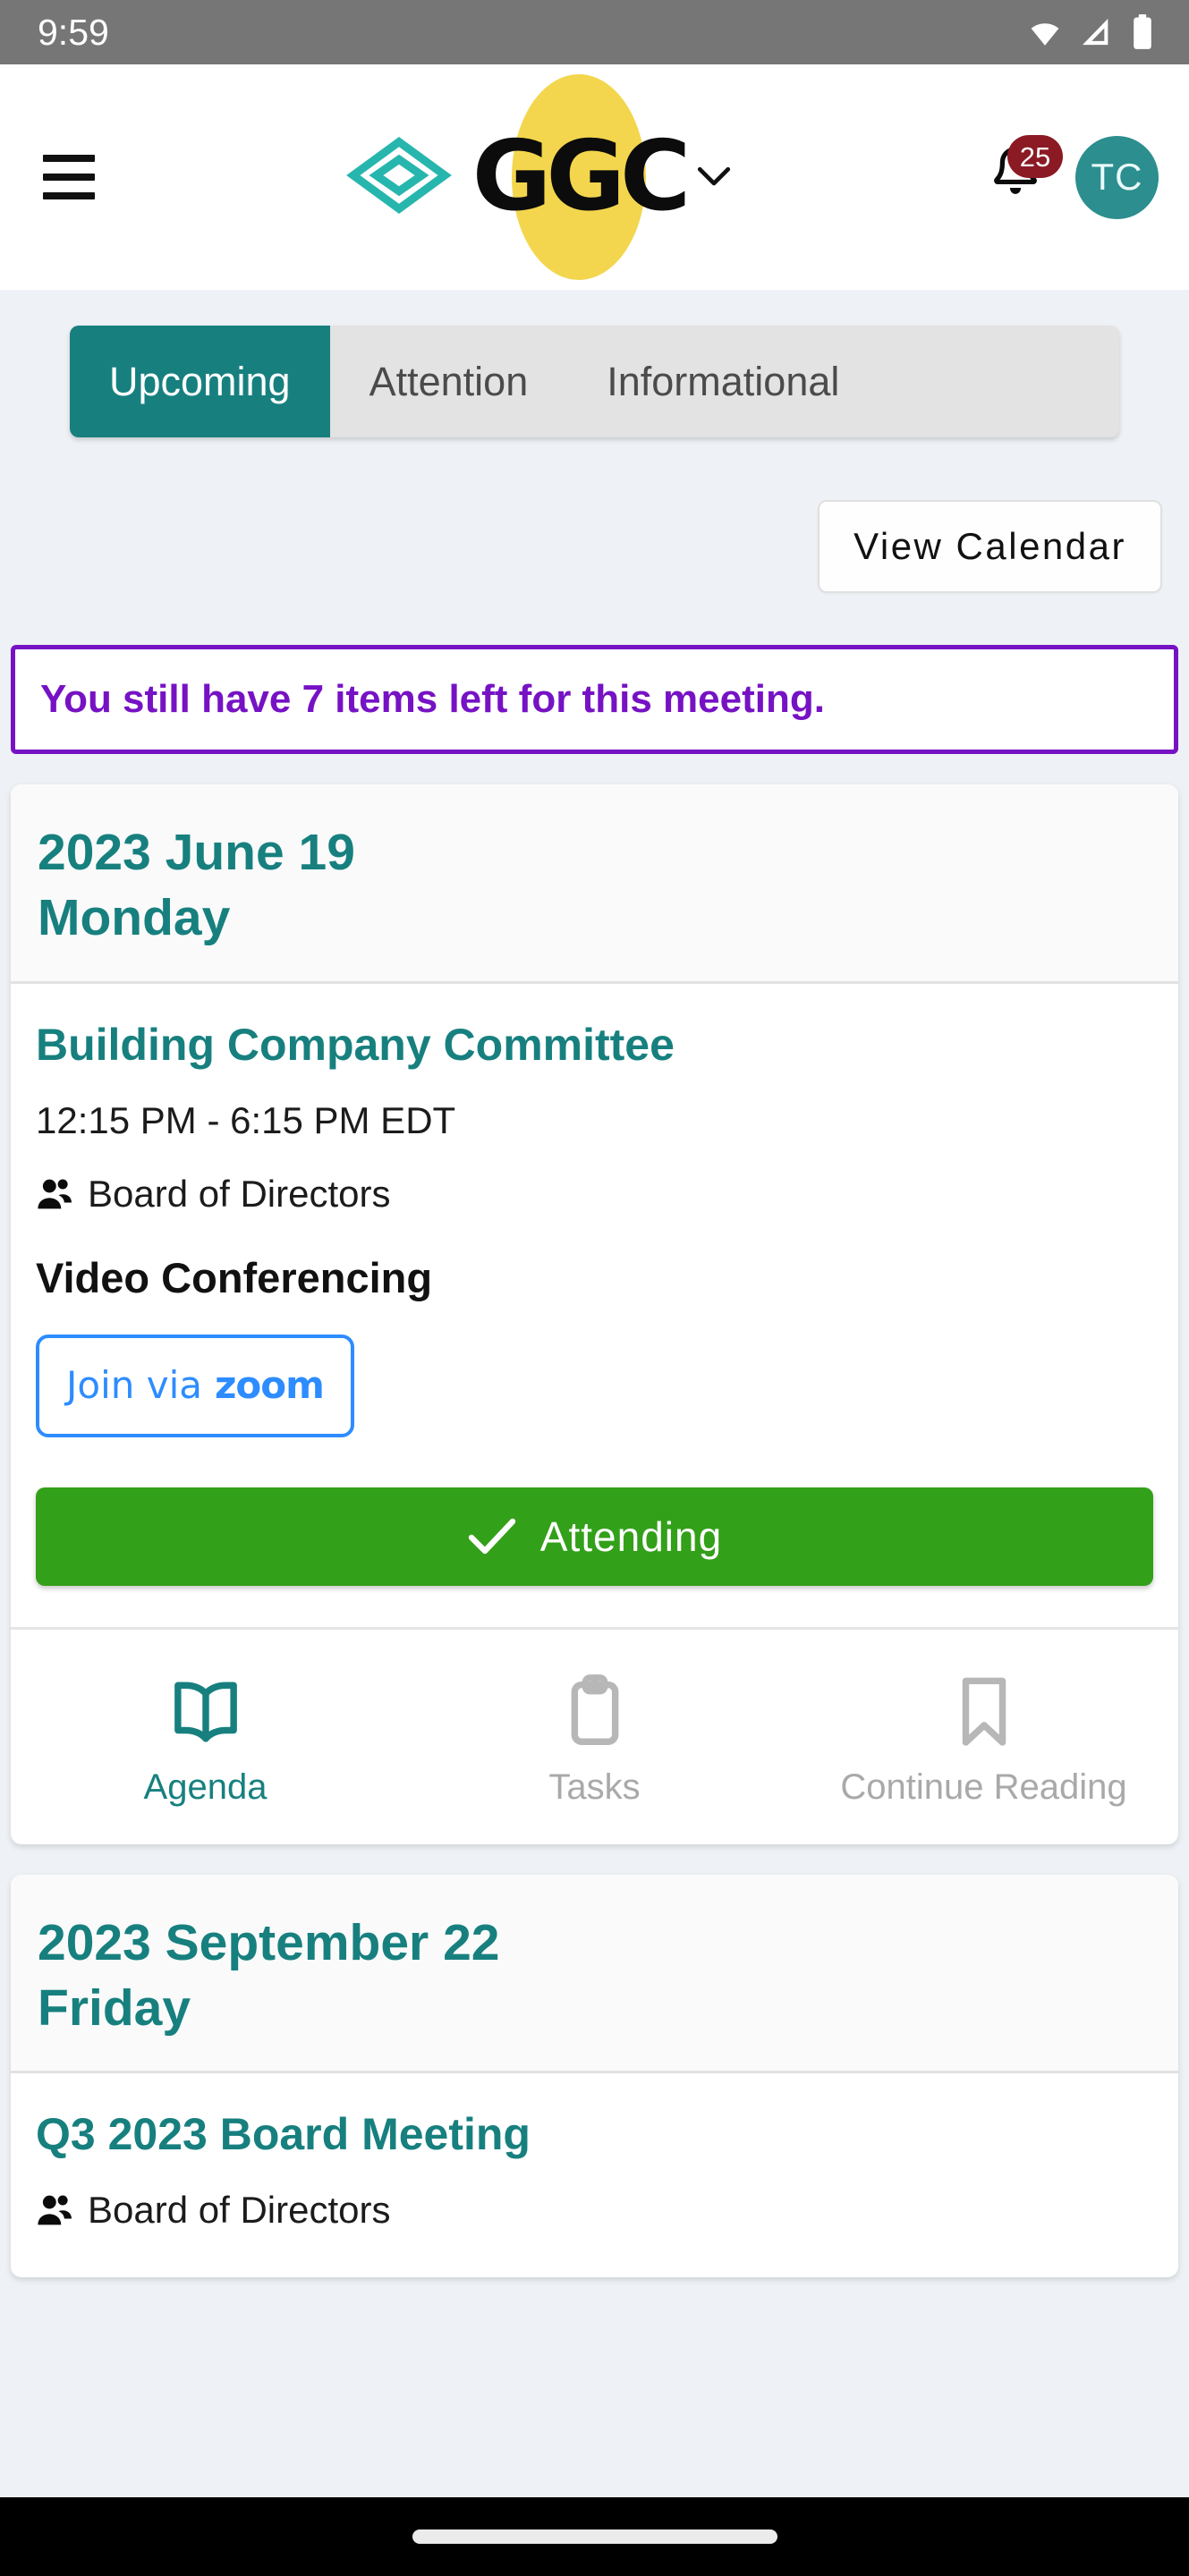 Image resolution: width=1189 pixels, height=2576 pixels. What do you see at coordinates (269, 1384) in the screenshot?
I see `zoom-wordmark: zoom` at bounding box center [269, 1384].